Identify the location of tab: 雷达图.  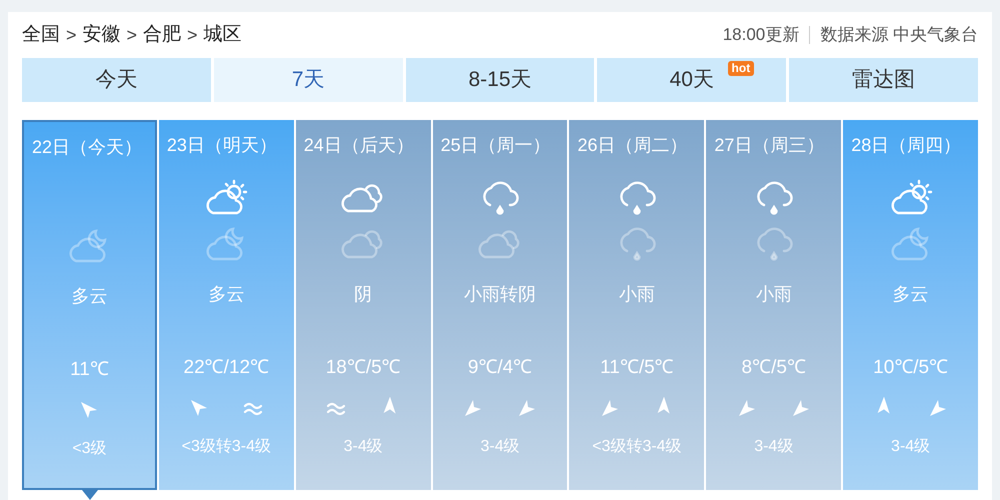
(883, 80).